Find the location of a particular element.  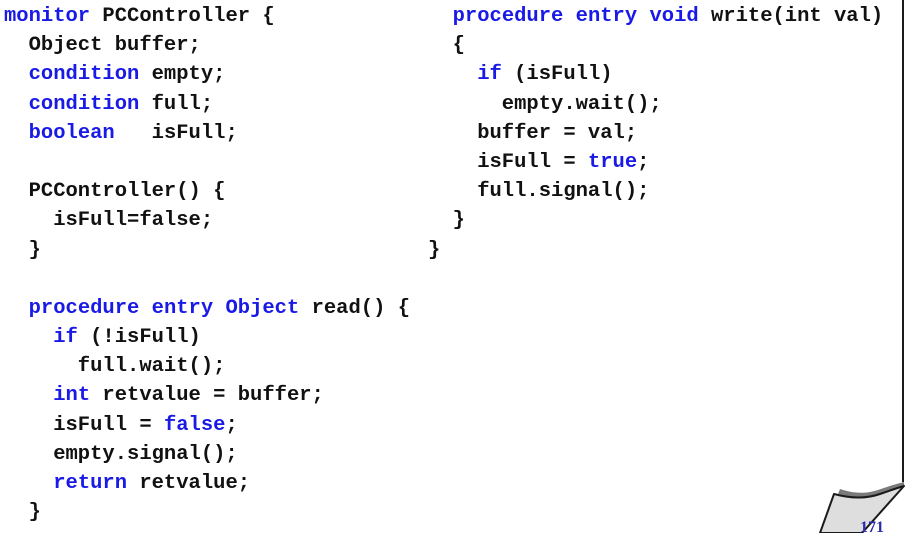

code-text: retvalue; is located at coordinates (189, 483).